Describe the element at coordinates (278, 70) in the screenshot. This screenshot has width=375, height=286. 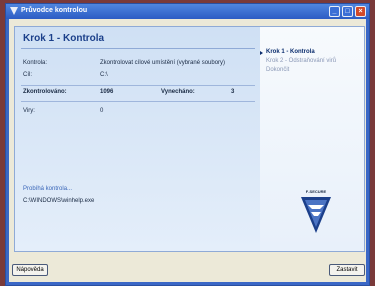
I see `step-item: Dokončit` at that location.